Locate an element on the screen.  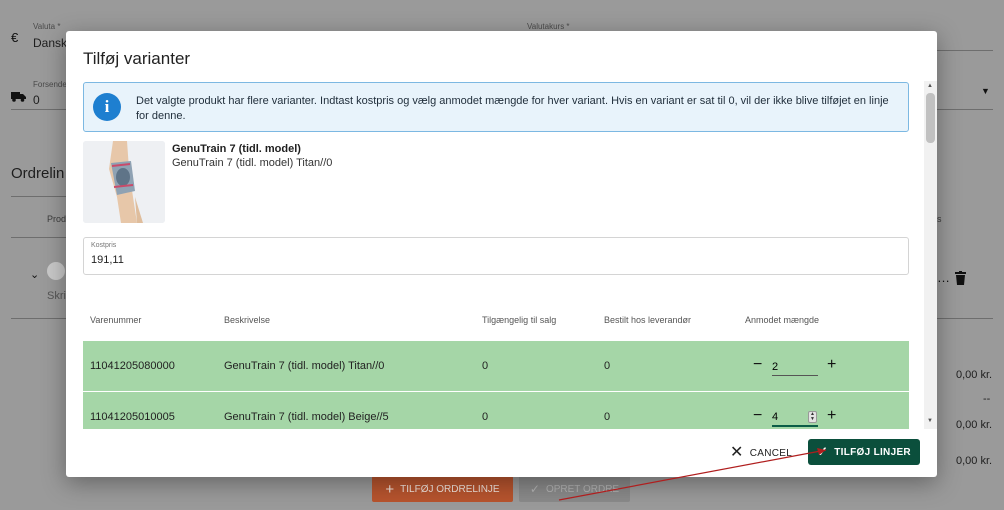
valuta-label: Valuta * is located at coordinates (47, 26).